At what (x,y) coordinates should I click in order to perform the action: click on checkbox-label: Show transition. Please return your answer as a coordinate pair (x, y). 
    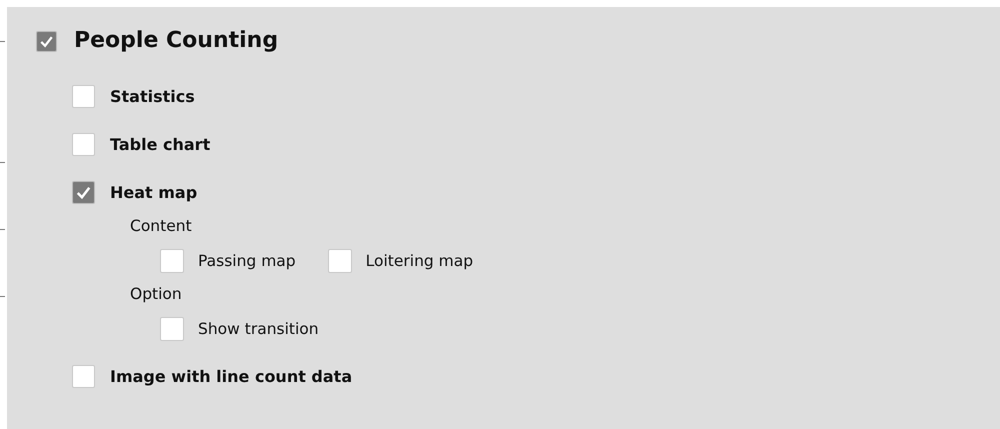
    Looking at the image, I should click on (258, 329).